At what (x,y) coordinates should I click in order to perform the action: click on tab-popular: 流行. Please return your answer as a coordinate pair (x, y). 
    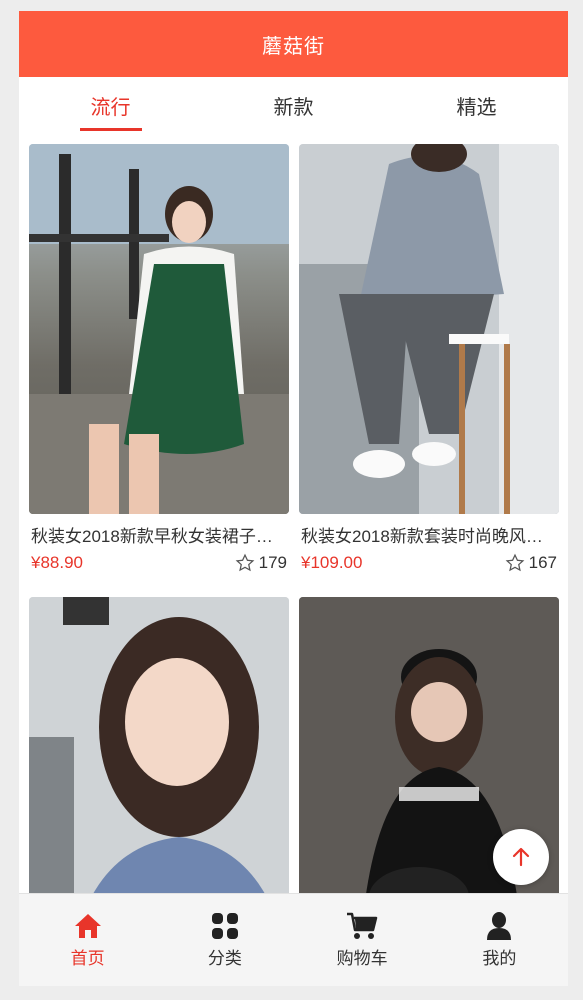
    Looking at the image, I should click on (110, 105).